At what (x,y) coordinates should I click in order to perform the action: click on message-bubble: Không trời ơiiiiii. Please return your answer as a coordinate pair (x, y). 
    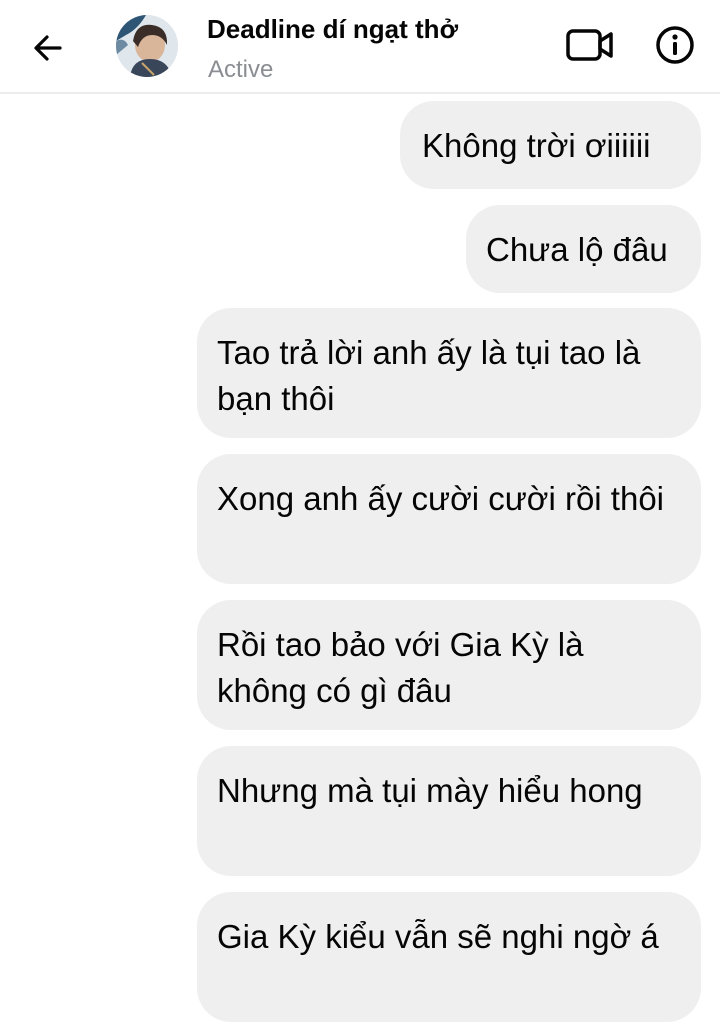
    Looking at the image, I should click on (550, 145).